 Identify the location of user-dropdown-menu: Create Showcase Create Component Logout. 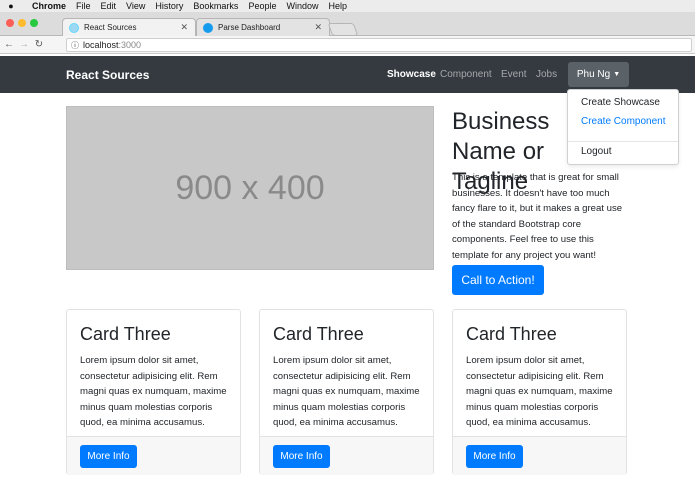
(623, 127).